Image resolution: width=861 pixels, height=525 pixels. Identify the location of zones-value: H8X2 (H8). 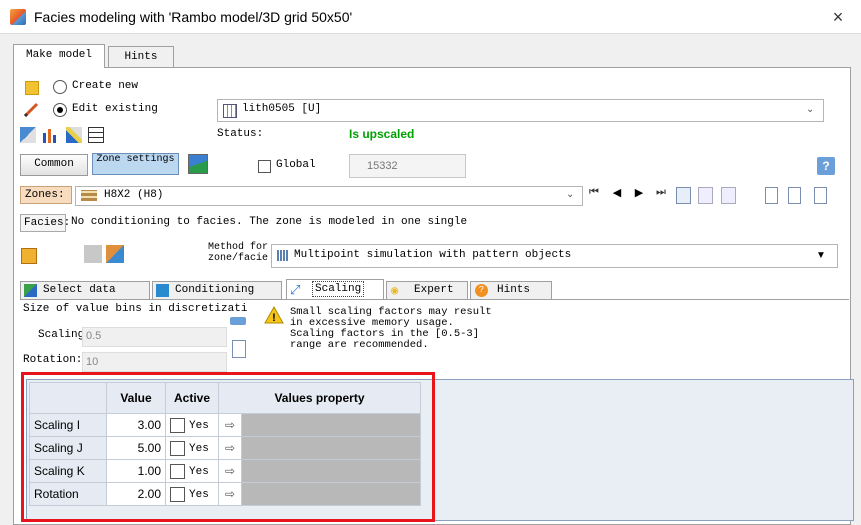
(134, 195).